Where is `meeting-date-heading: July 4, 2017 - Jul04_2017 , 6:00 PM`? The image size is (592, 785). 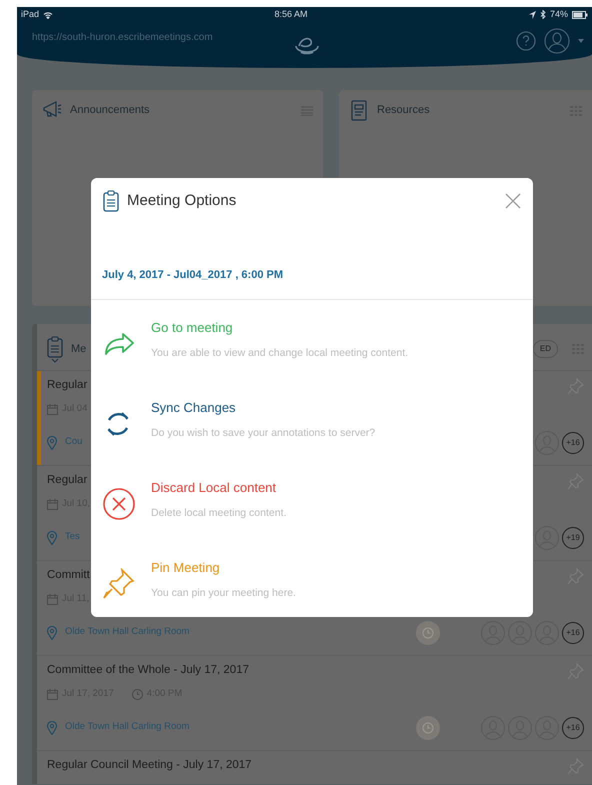
meeting-date-heading: July 4, 2017 - Jul04_2017 , 6:00 PM is located at coordinates (193, 274).